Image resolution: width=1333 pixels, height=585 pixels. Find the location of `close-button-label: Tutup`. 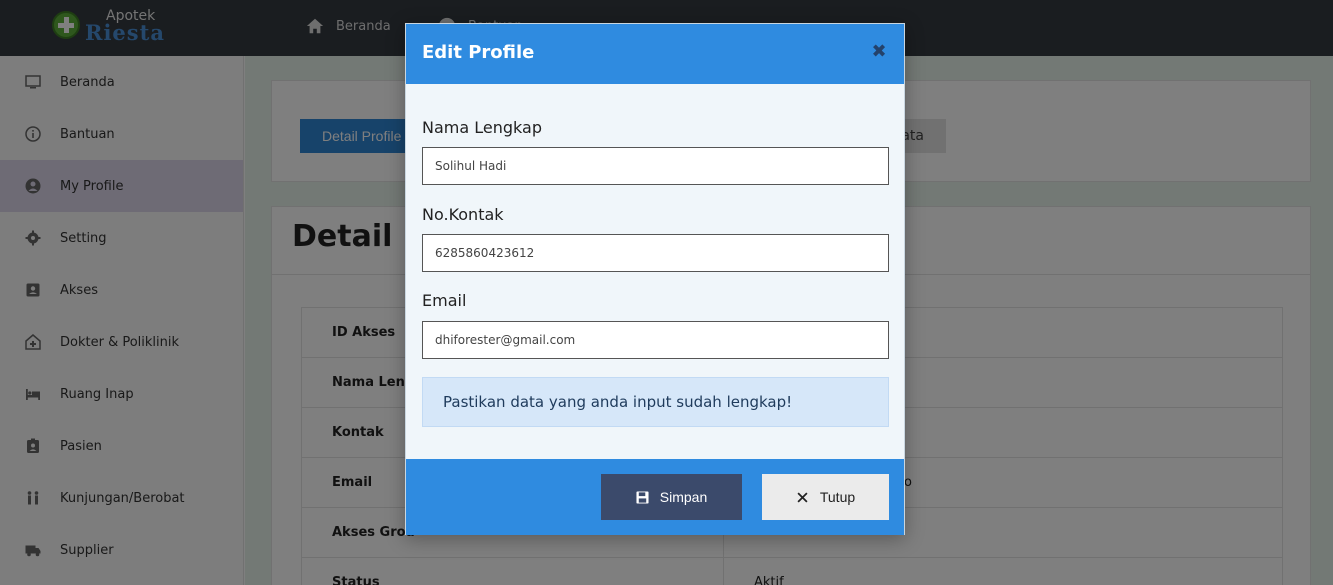

close-button-label: Tutup is located at coordinates (837, 497).